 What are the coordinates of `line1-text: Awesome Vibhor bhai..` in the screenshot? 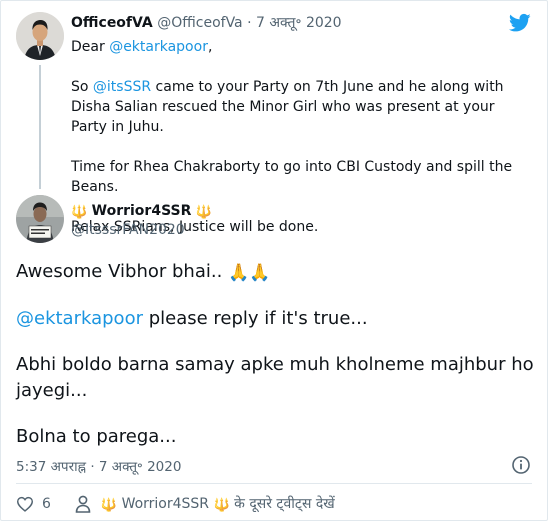 It's located at (119, 271).